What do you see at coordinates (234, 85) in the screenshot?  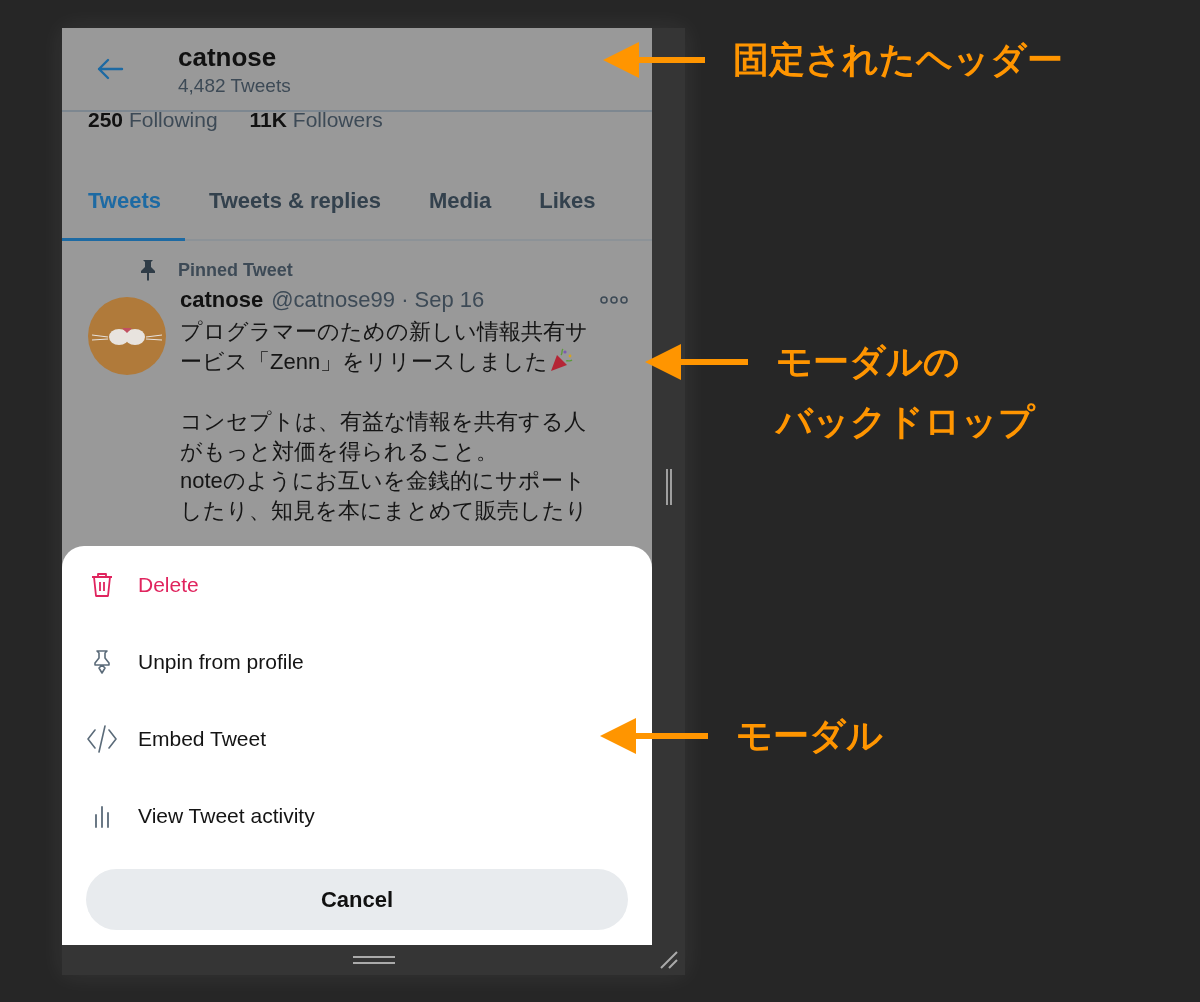 I see `tweet-count: 4,482 Tweets` at bounding box center [234, 85].